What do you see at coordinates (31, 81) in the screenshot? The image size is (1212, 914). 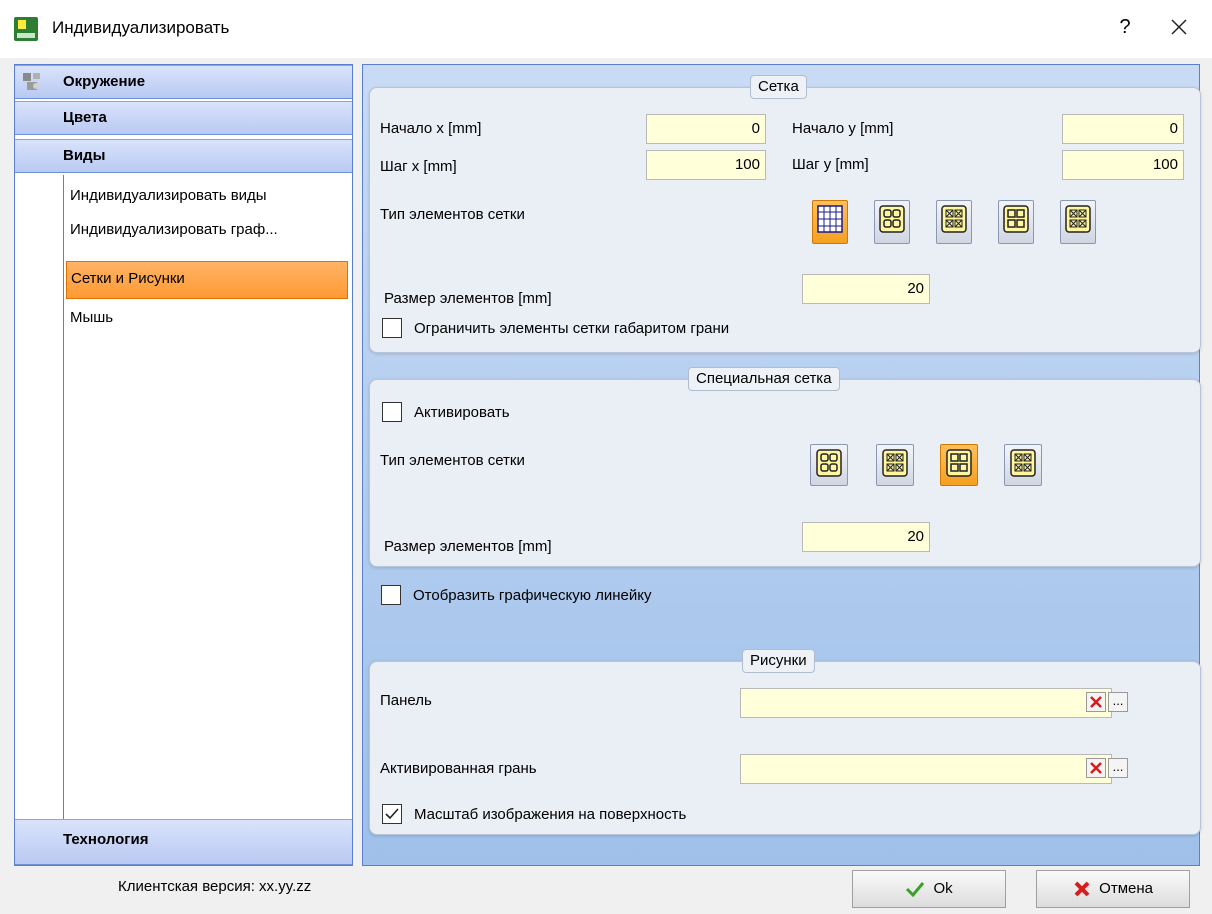 I see `environment-icon` at bounding box center [31, 81].